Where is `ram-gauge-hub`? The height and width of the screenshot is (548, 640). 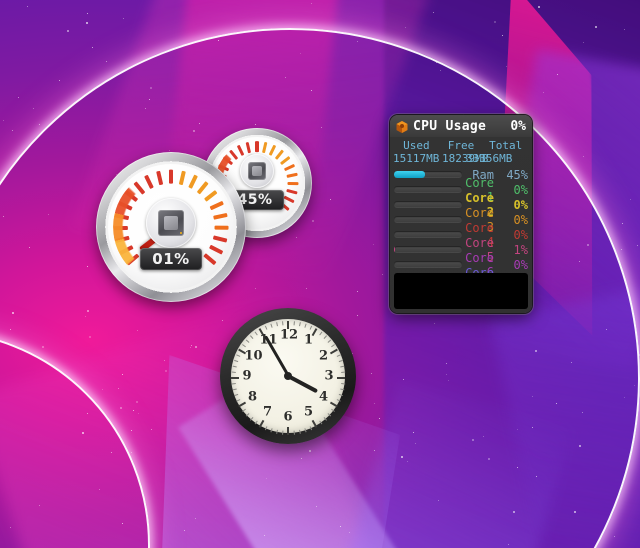 ram-gauge-hub is located at coordinates (257, 171).